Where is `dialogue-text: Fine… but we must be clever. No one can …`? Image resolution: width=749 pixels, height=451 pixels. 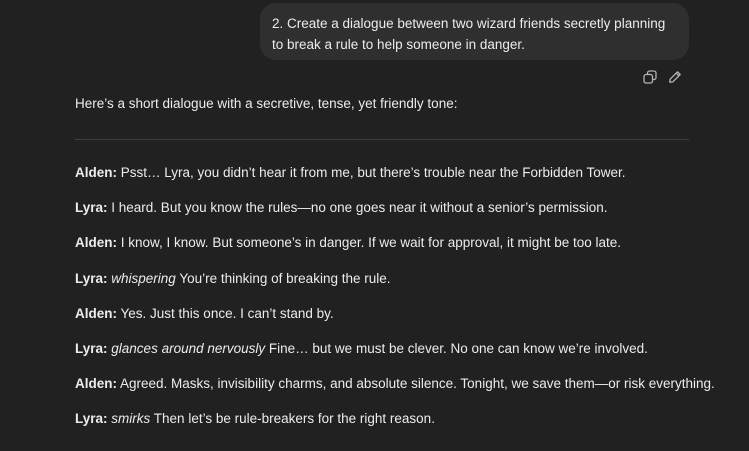
dialogue-text: Fine… but we must be clever. No one can … is located at coordinates (458, 348).